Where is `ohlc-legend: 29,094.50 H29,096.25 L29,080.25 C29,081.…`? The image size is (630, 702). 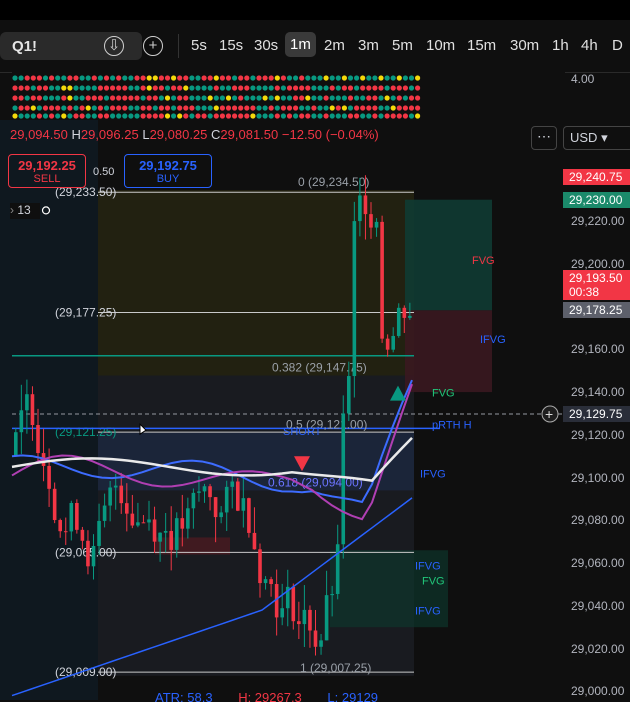
ohlc-legend: 29,094.50 H29,096.25 L29,080.25 C29,081.… is located at coordinates (194, 134).